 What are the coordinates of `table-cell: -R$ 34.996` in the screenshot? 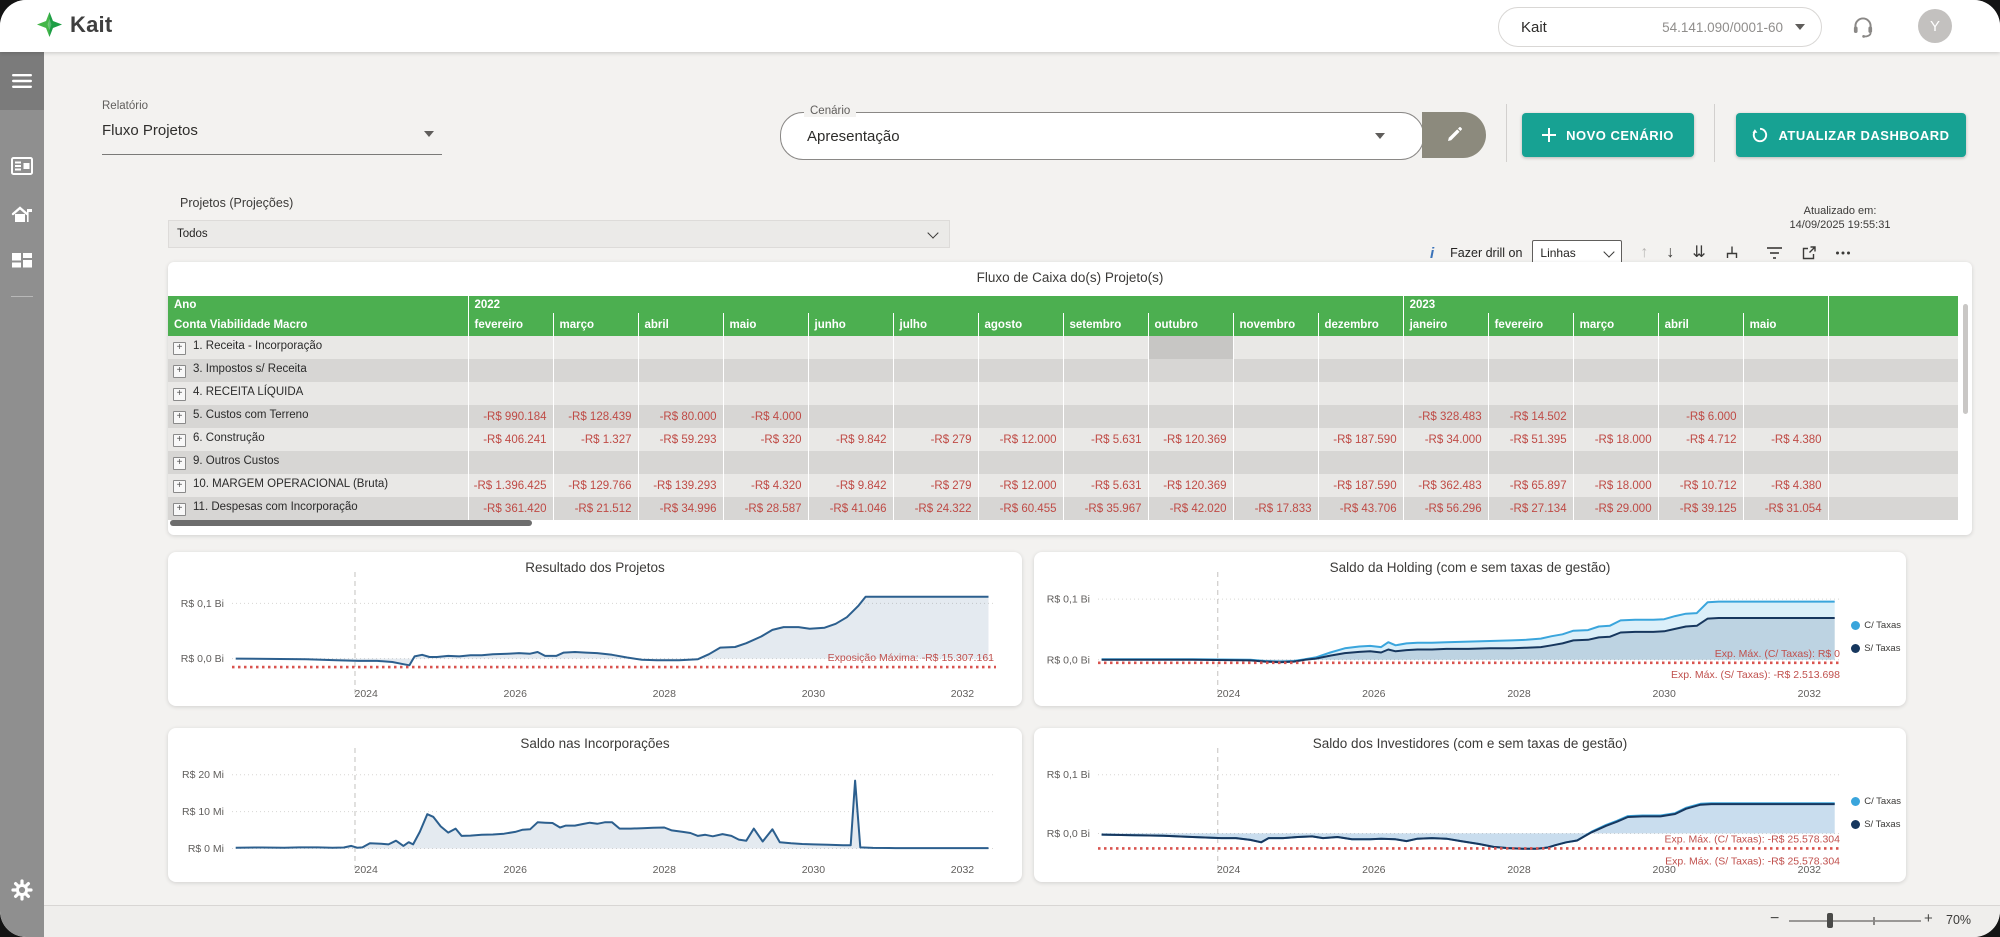 It's located at (680, 508).